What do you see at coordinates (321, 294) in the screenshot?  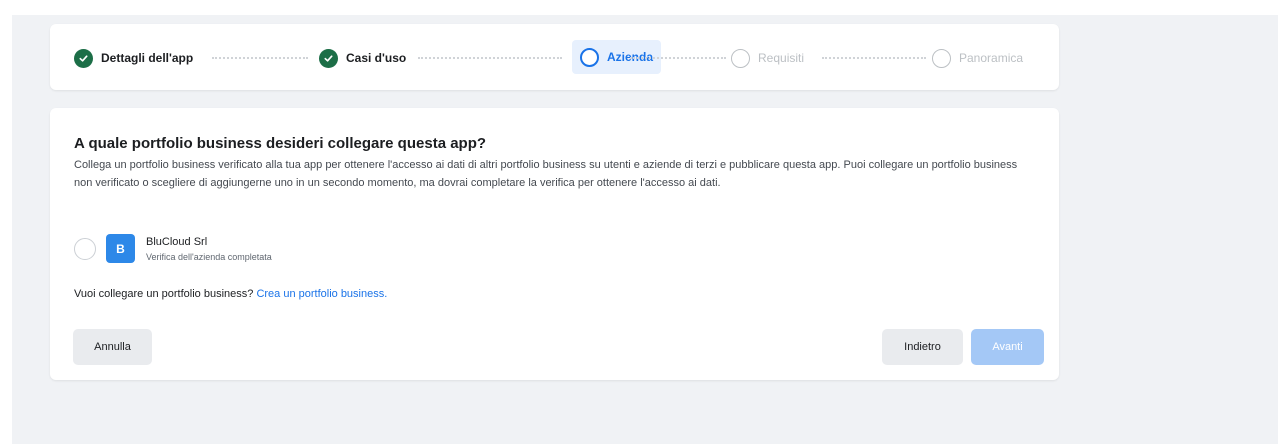 I see `create-portfolio-link: Crea un portfolio business.` at bounding box center [321, 294].